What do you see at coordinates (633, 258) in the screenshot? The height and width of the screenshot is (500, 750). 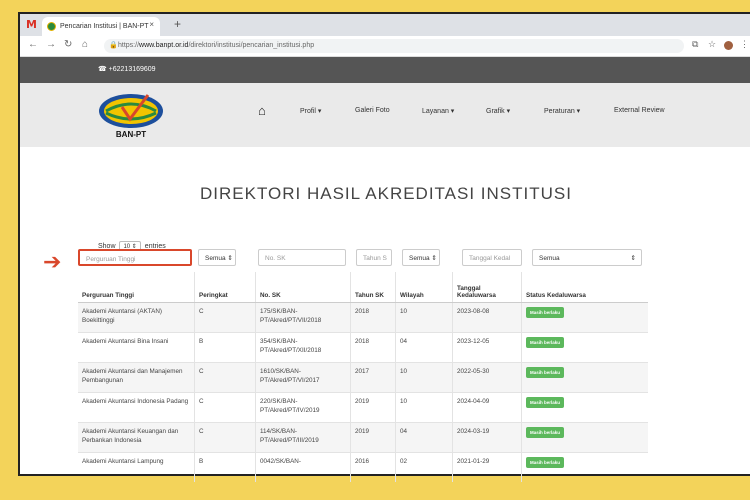 I see `select-caret-icon: ⇕` at bounding box center [633, 258].